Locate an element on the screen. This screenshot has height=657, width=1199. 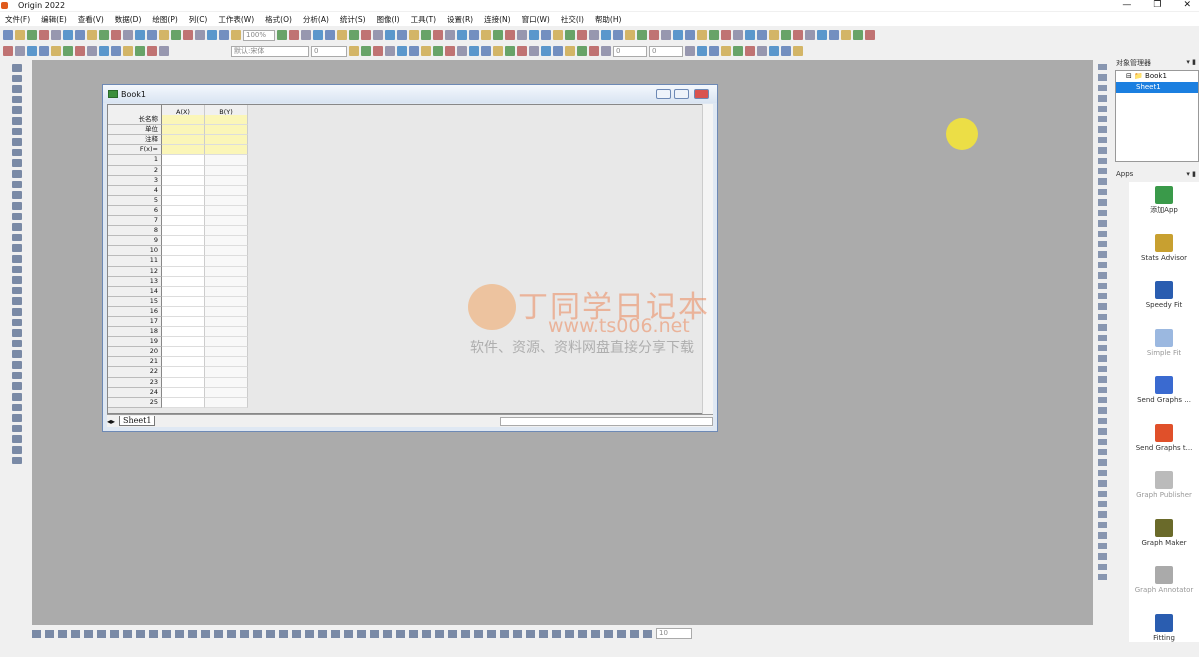
row-header: 长名称 is located at coordinates (135, 120).